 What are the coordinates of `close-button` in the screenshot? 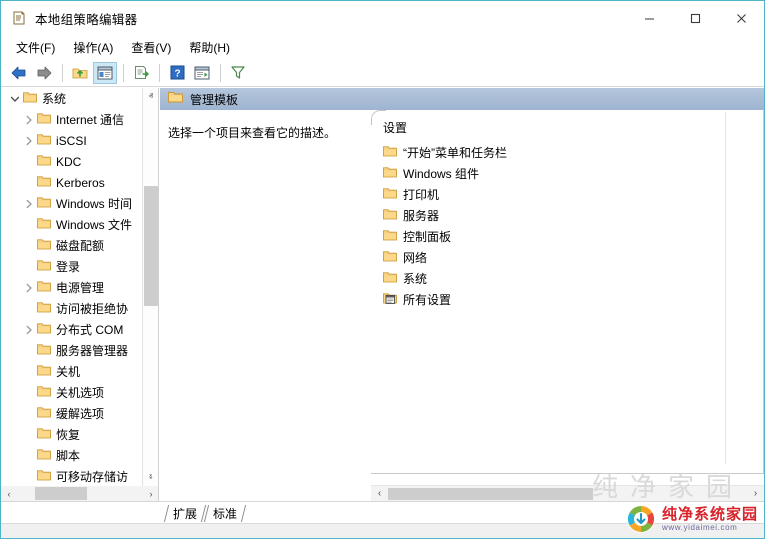 It's located at (741, 18).